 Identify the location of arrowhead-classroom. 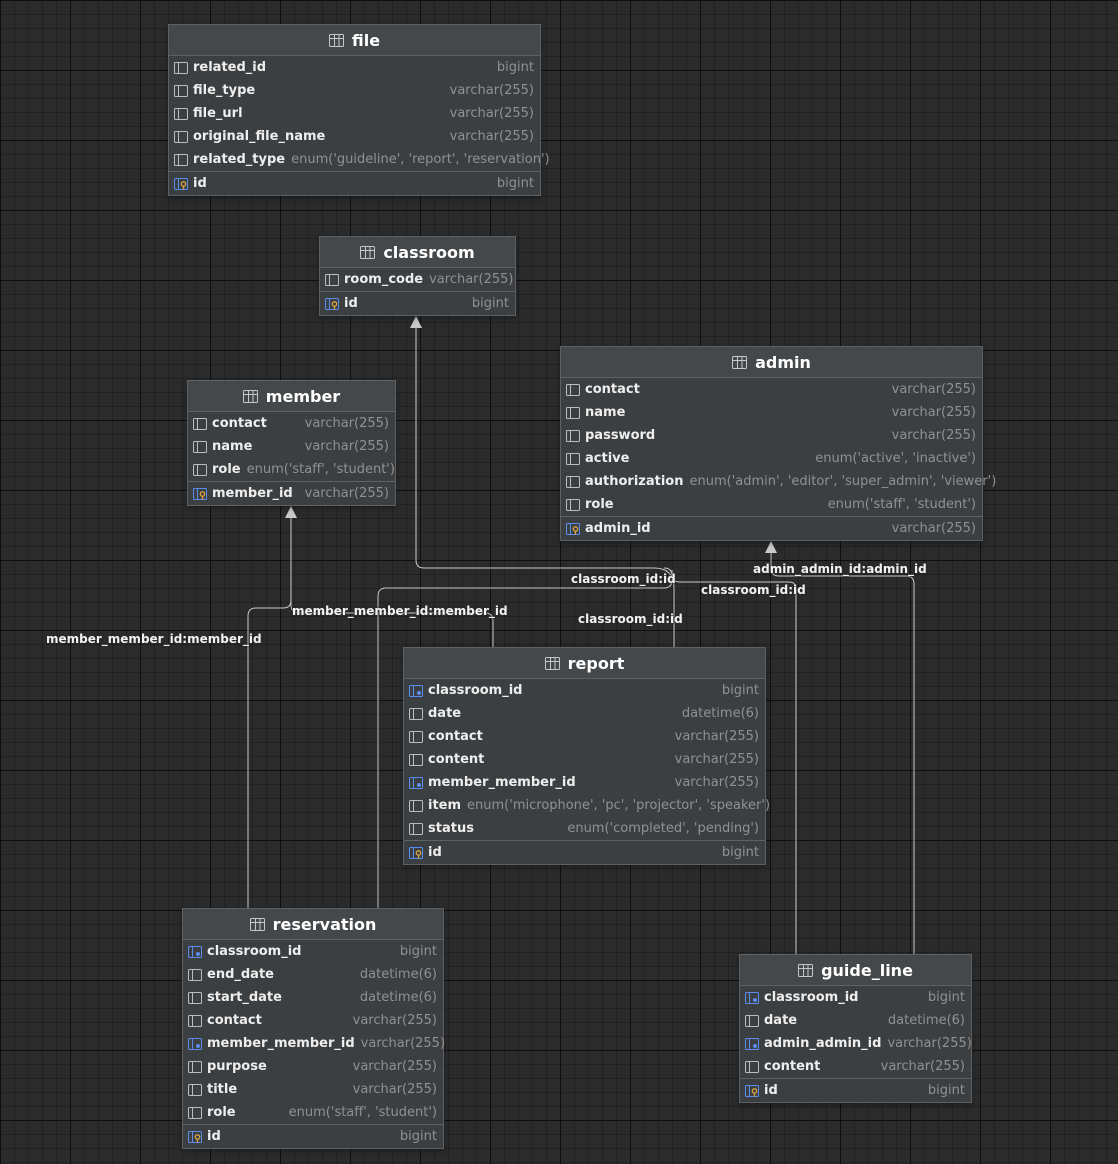
(416, 322).